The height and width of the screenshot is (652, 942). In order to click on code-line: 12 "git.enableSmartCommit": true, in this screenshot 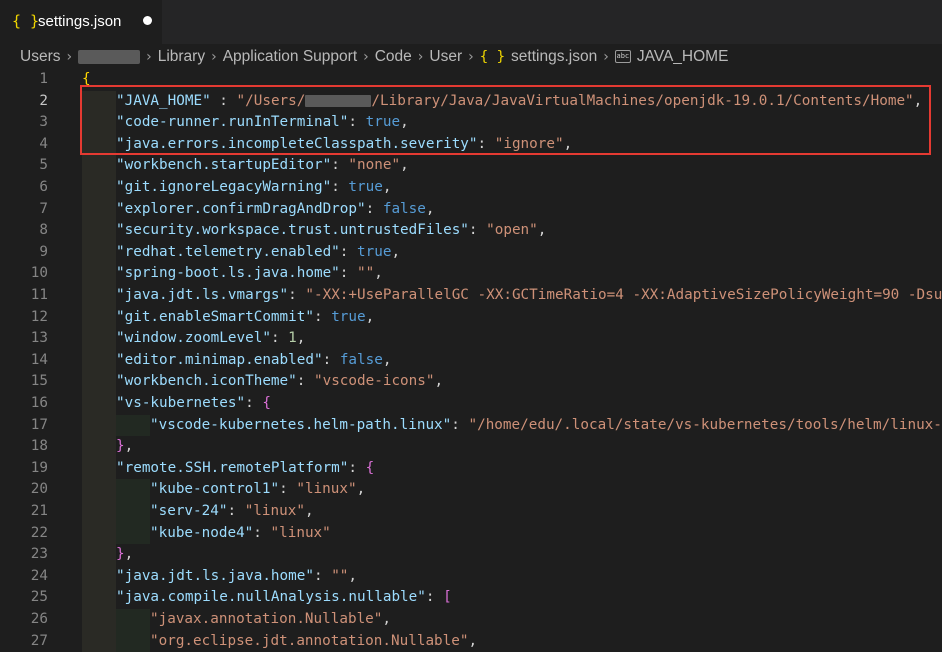, I will do `click(471, 317)`.